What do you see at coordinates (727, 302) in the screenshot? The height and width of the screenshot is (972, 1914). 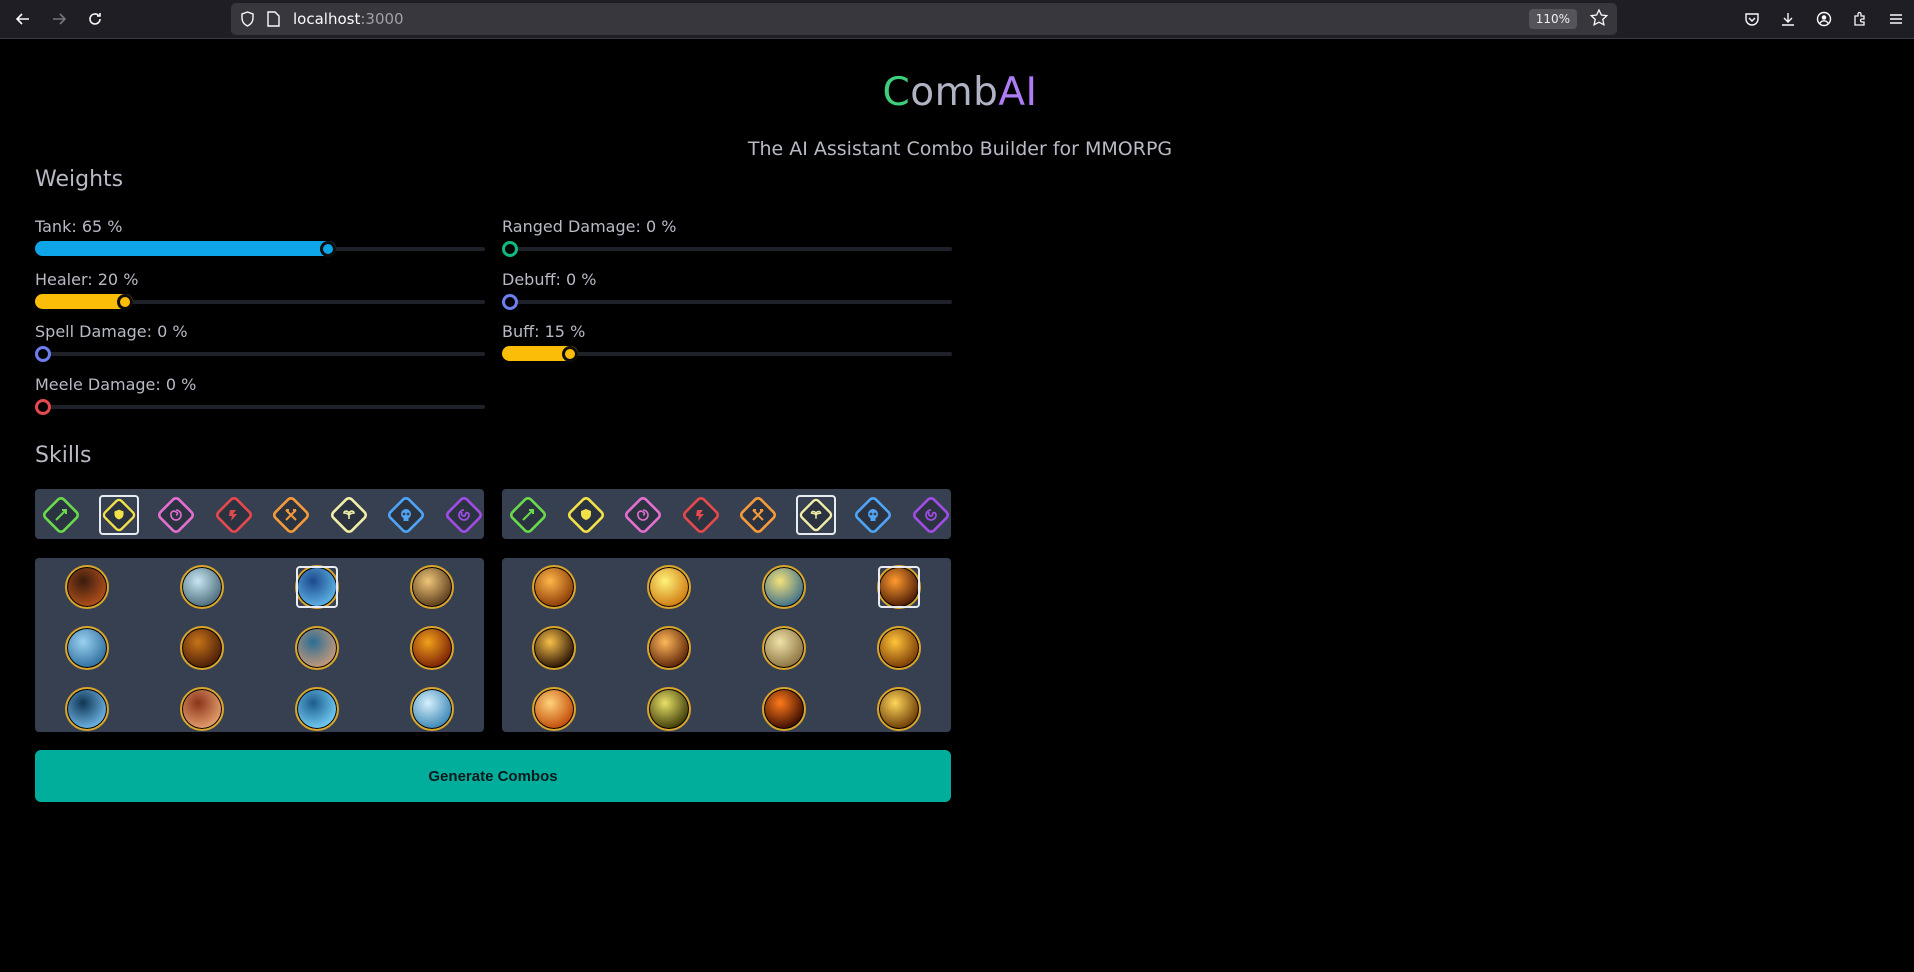 I see `debuff-track` at bounding box center [727, 302].